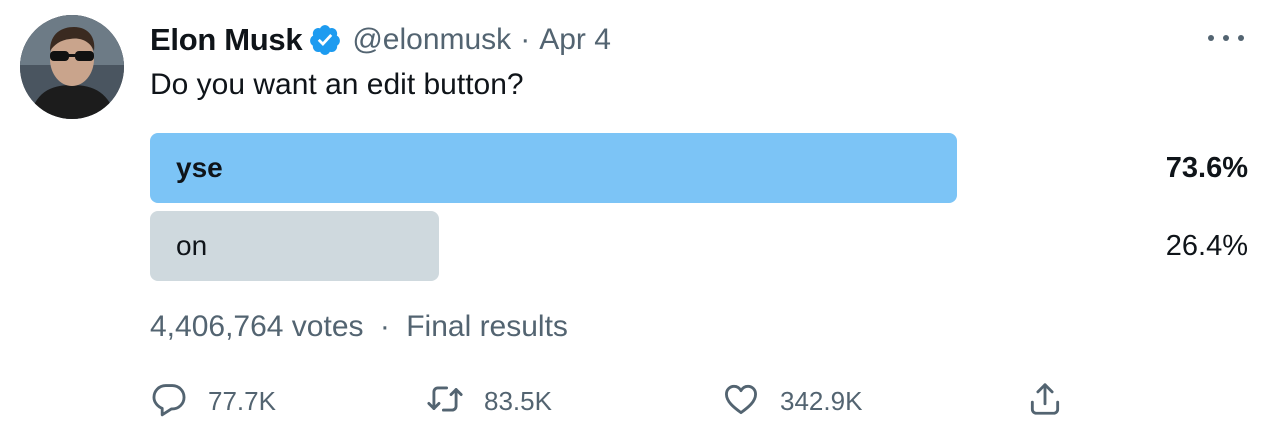 The width and height of the screenshot is (1280, 430). Describe the element at coordinates (1206, 168) in the screenshot. I see `poll-option-percent: 73.6%` at that location.